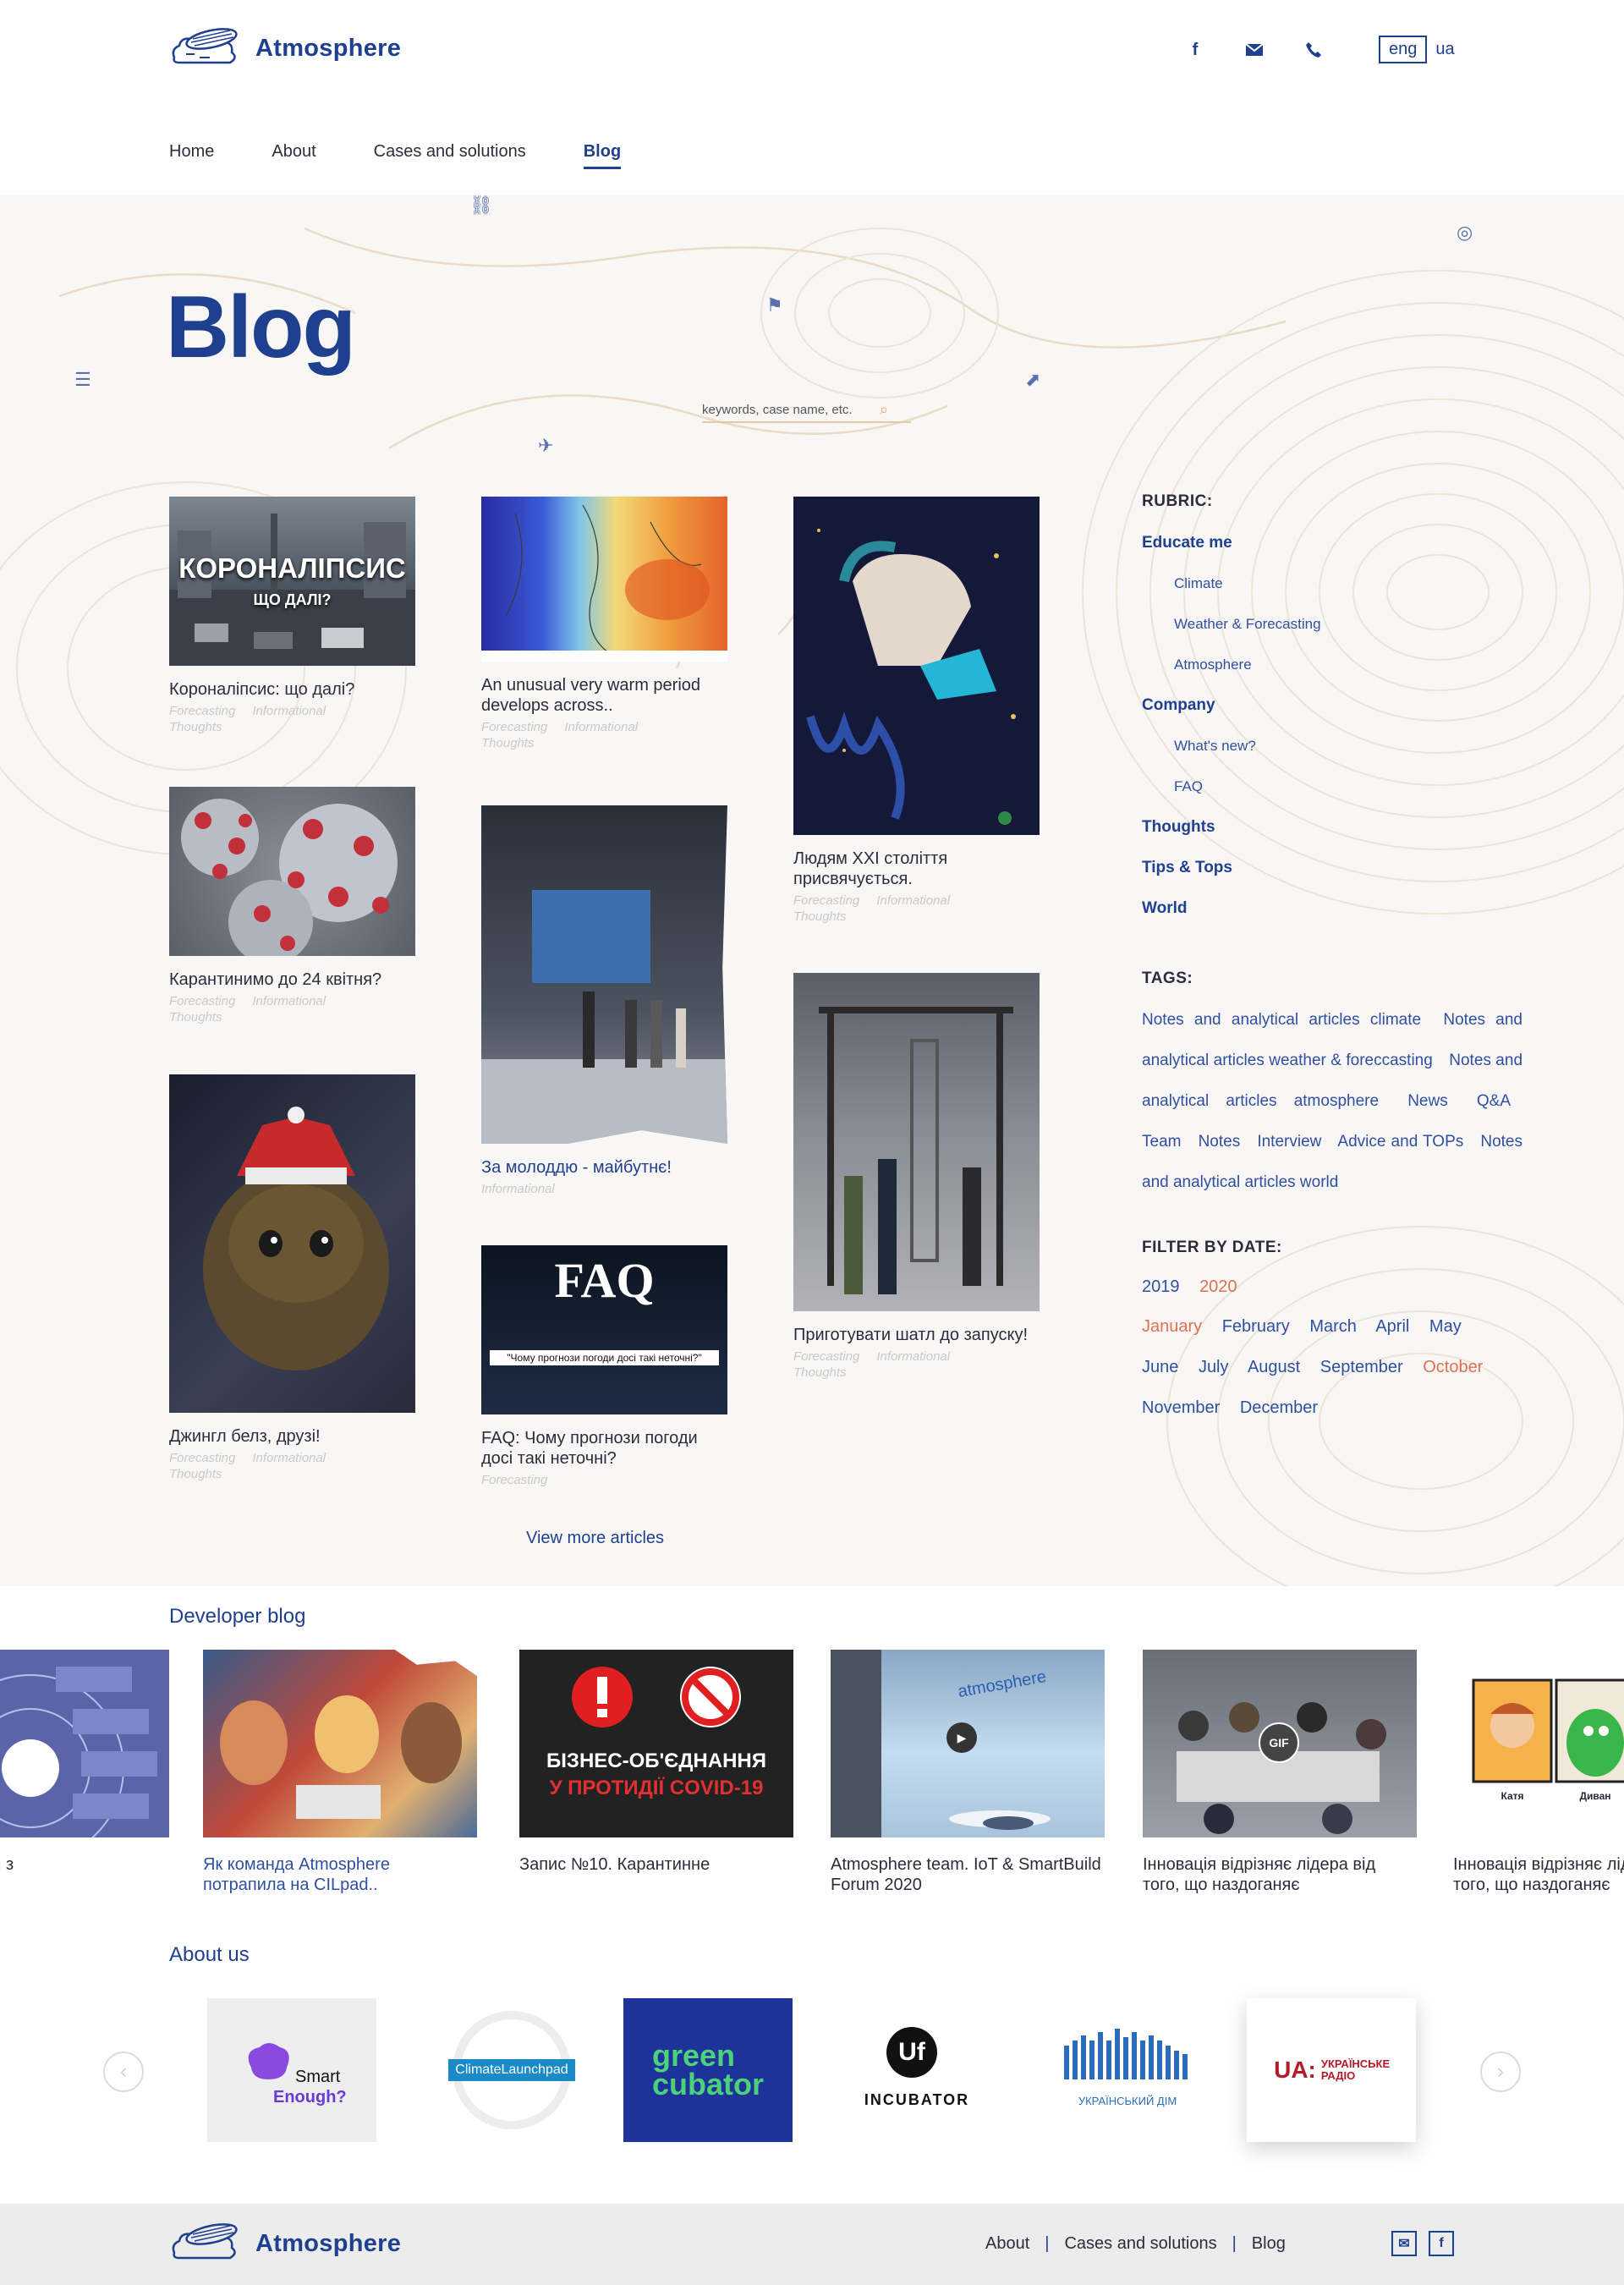 The image size is (1624, 2285). What do you see at coordinates (192, 155) in the screenshot?
I see `nav-home: Home` at bounding box center [192, 155].